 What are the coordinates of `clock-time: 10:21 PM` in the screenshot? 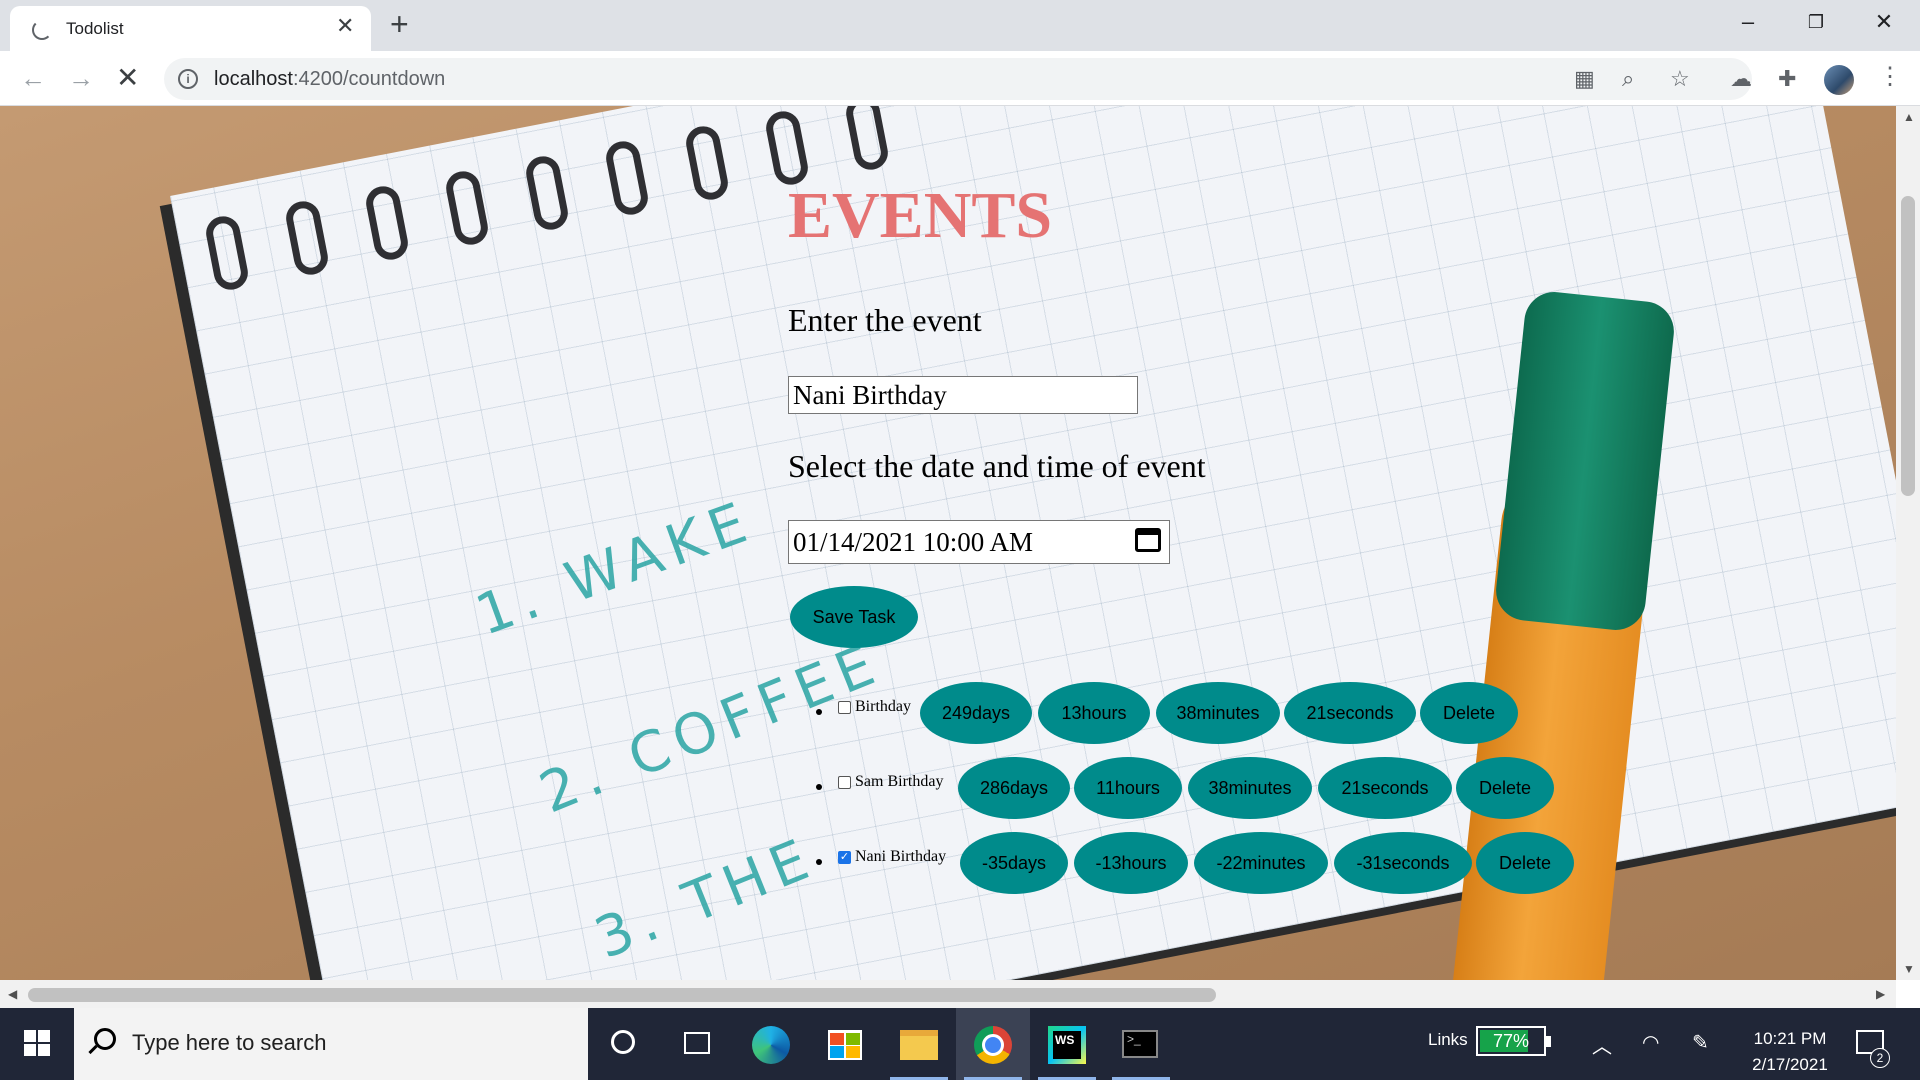 It's located at (1790, 1038).